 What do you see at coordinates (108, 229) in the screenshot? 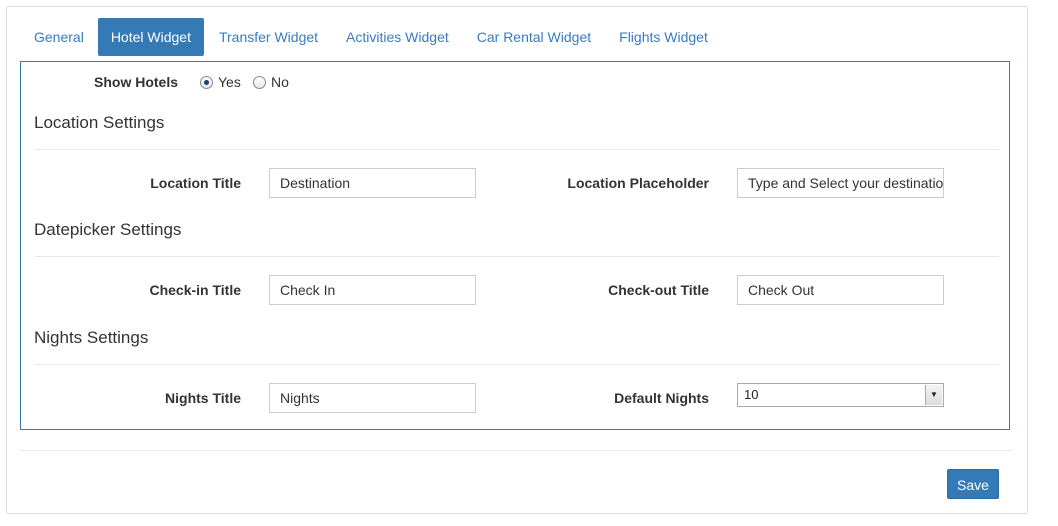
I see `datepicker-settings-heading: Datepicker Settings` at bounding box center [108, 229].